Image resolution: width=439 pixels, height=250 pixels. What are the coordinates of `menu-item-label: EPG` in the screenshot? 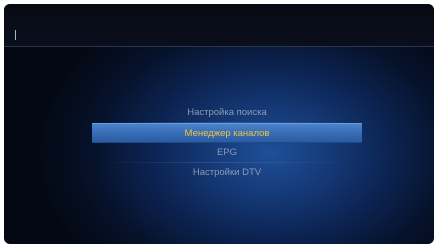 It's located at (227, 152).